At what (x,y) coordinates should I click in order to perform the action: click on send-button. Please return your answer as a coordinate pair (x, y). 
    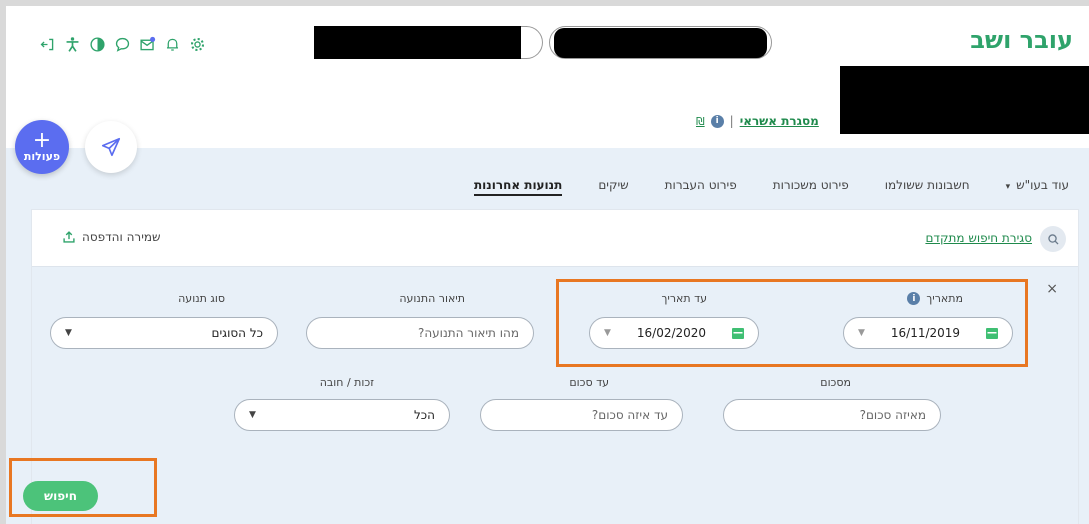
    Looking at the image, I should click on (111, 147).